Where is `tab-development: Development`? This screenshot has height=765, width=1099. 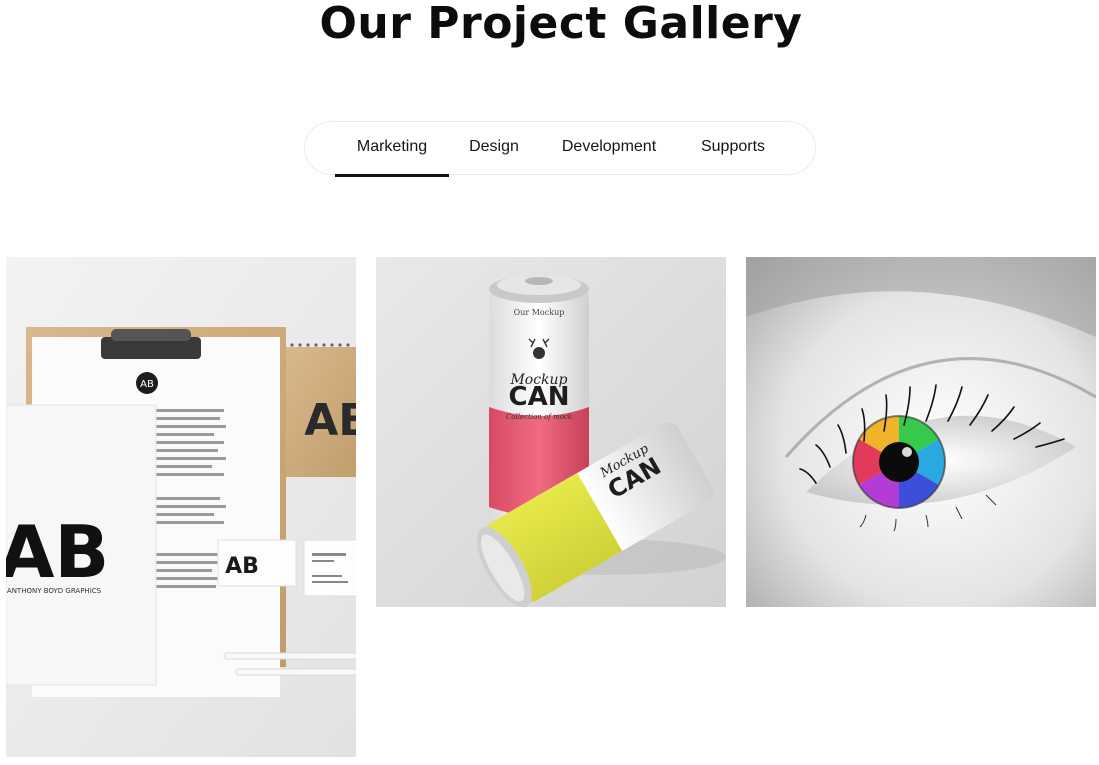
tab-development: Development is located at coordinates (609, 149).